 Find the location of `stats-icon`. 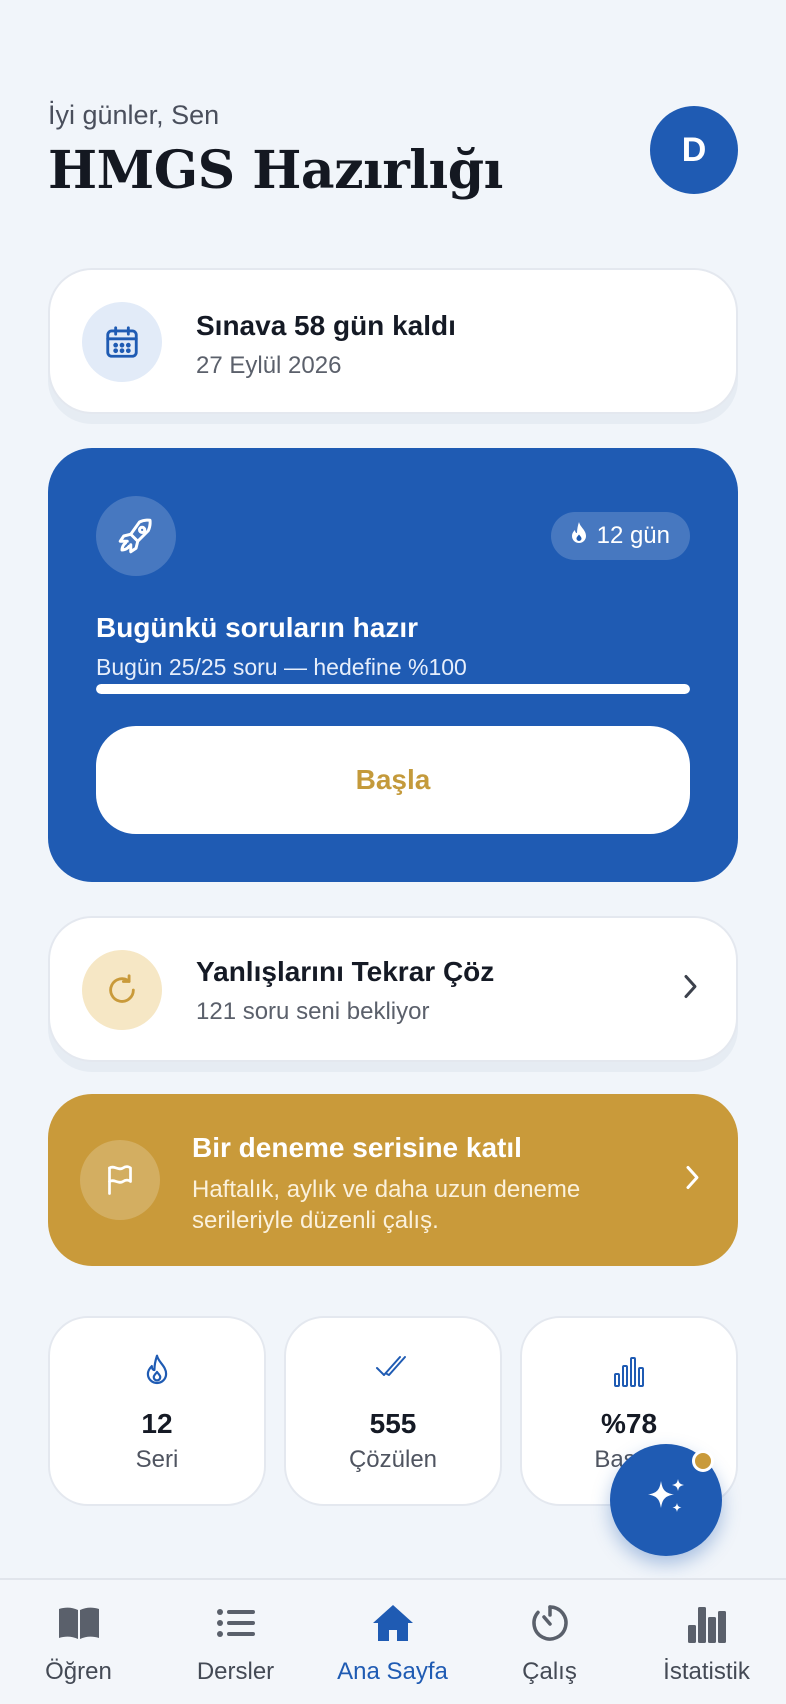

stats-icon is located at coordinates (706, 1623).